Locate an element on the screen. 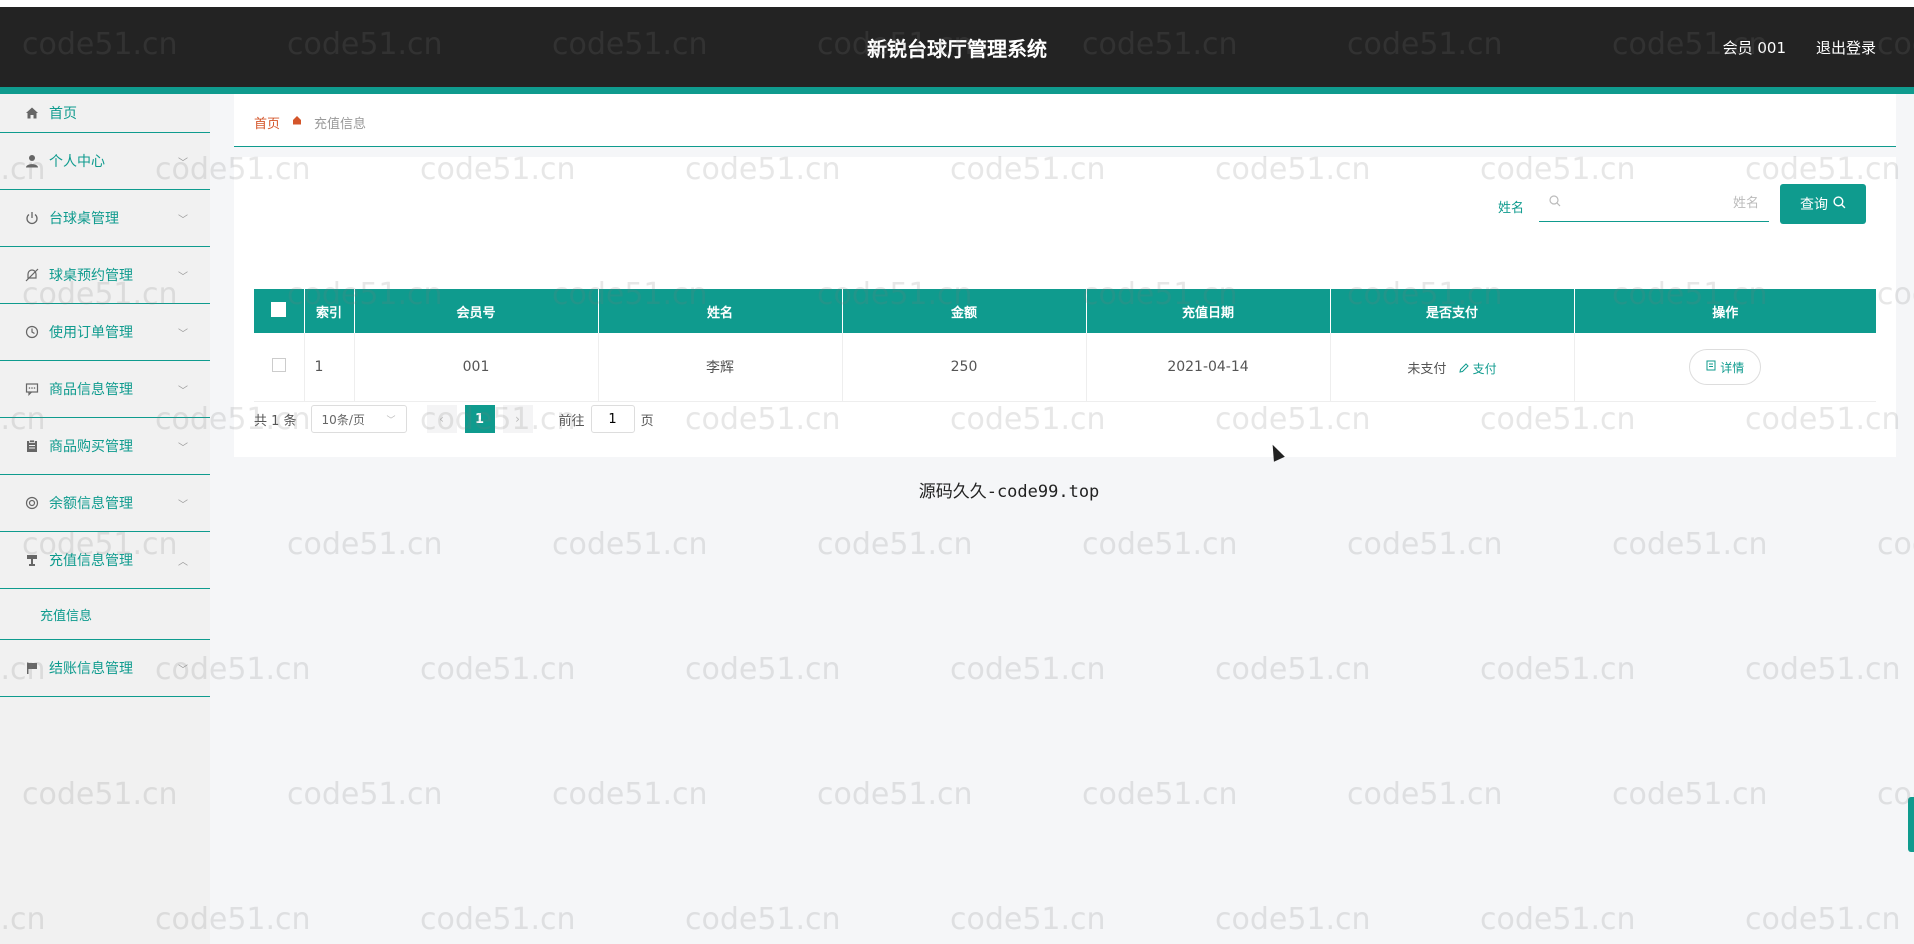 This screenshot has height=944, width=1914. column-header: 是否支付 is located at coordinates (1452, 311).